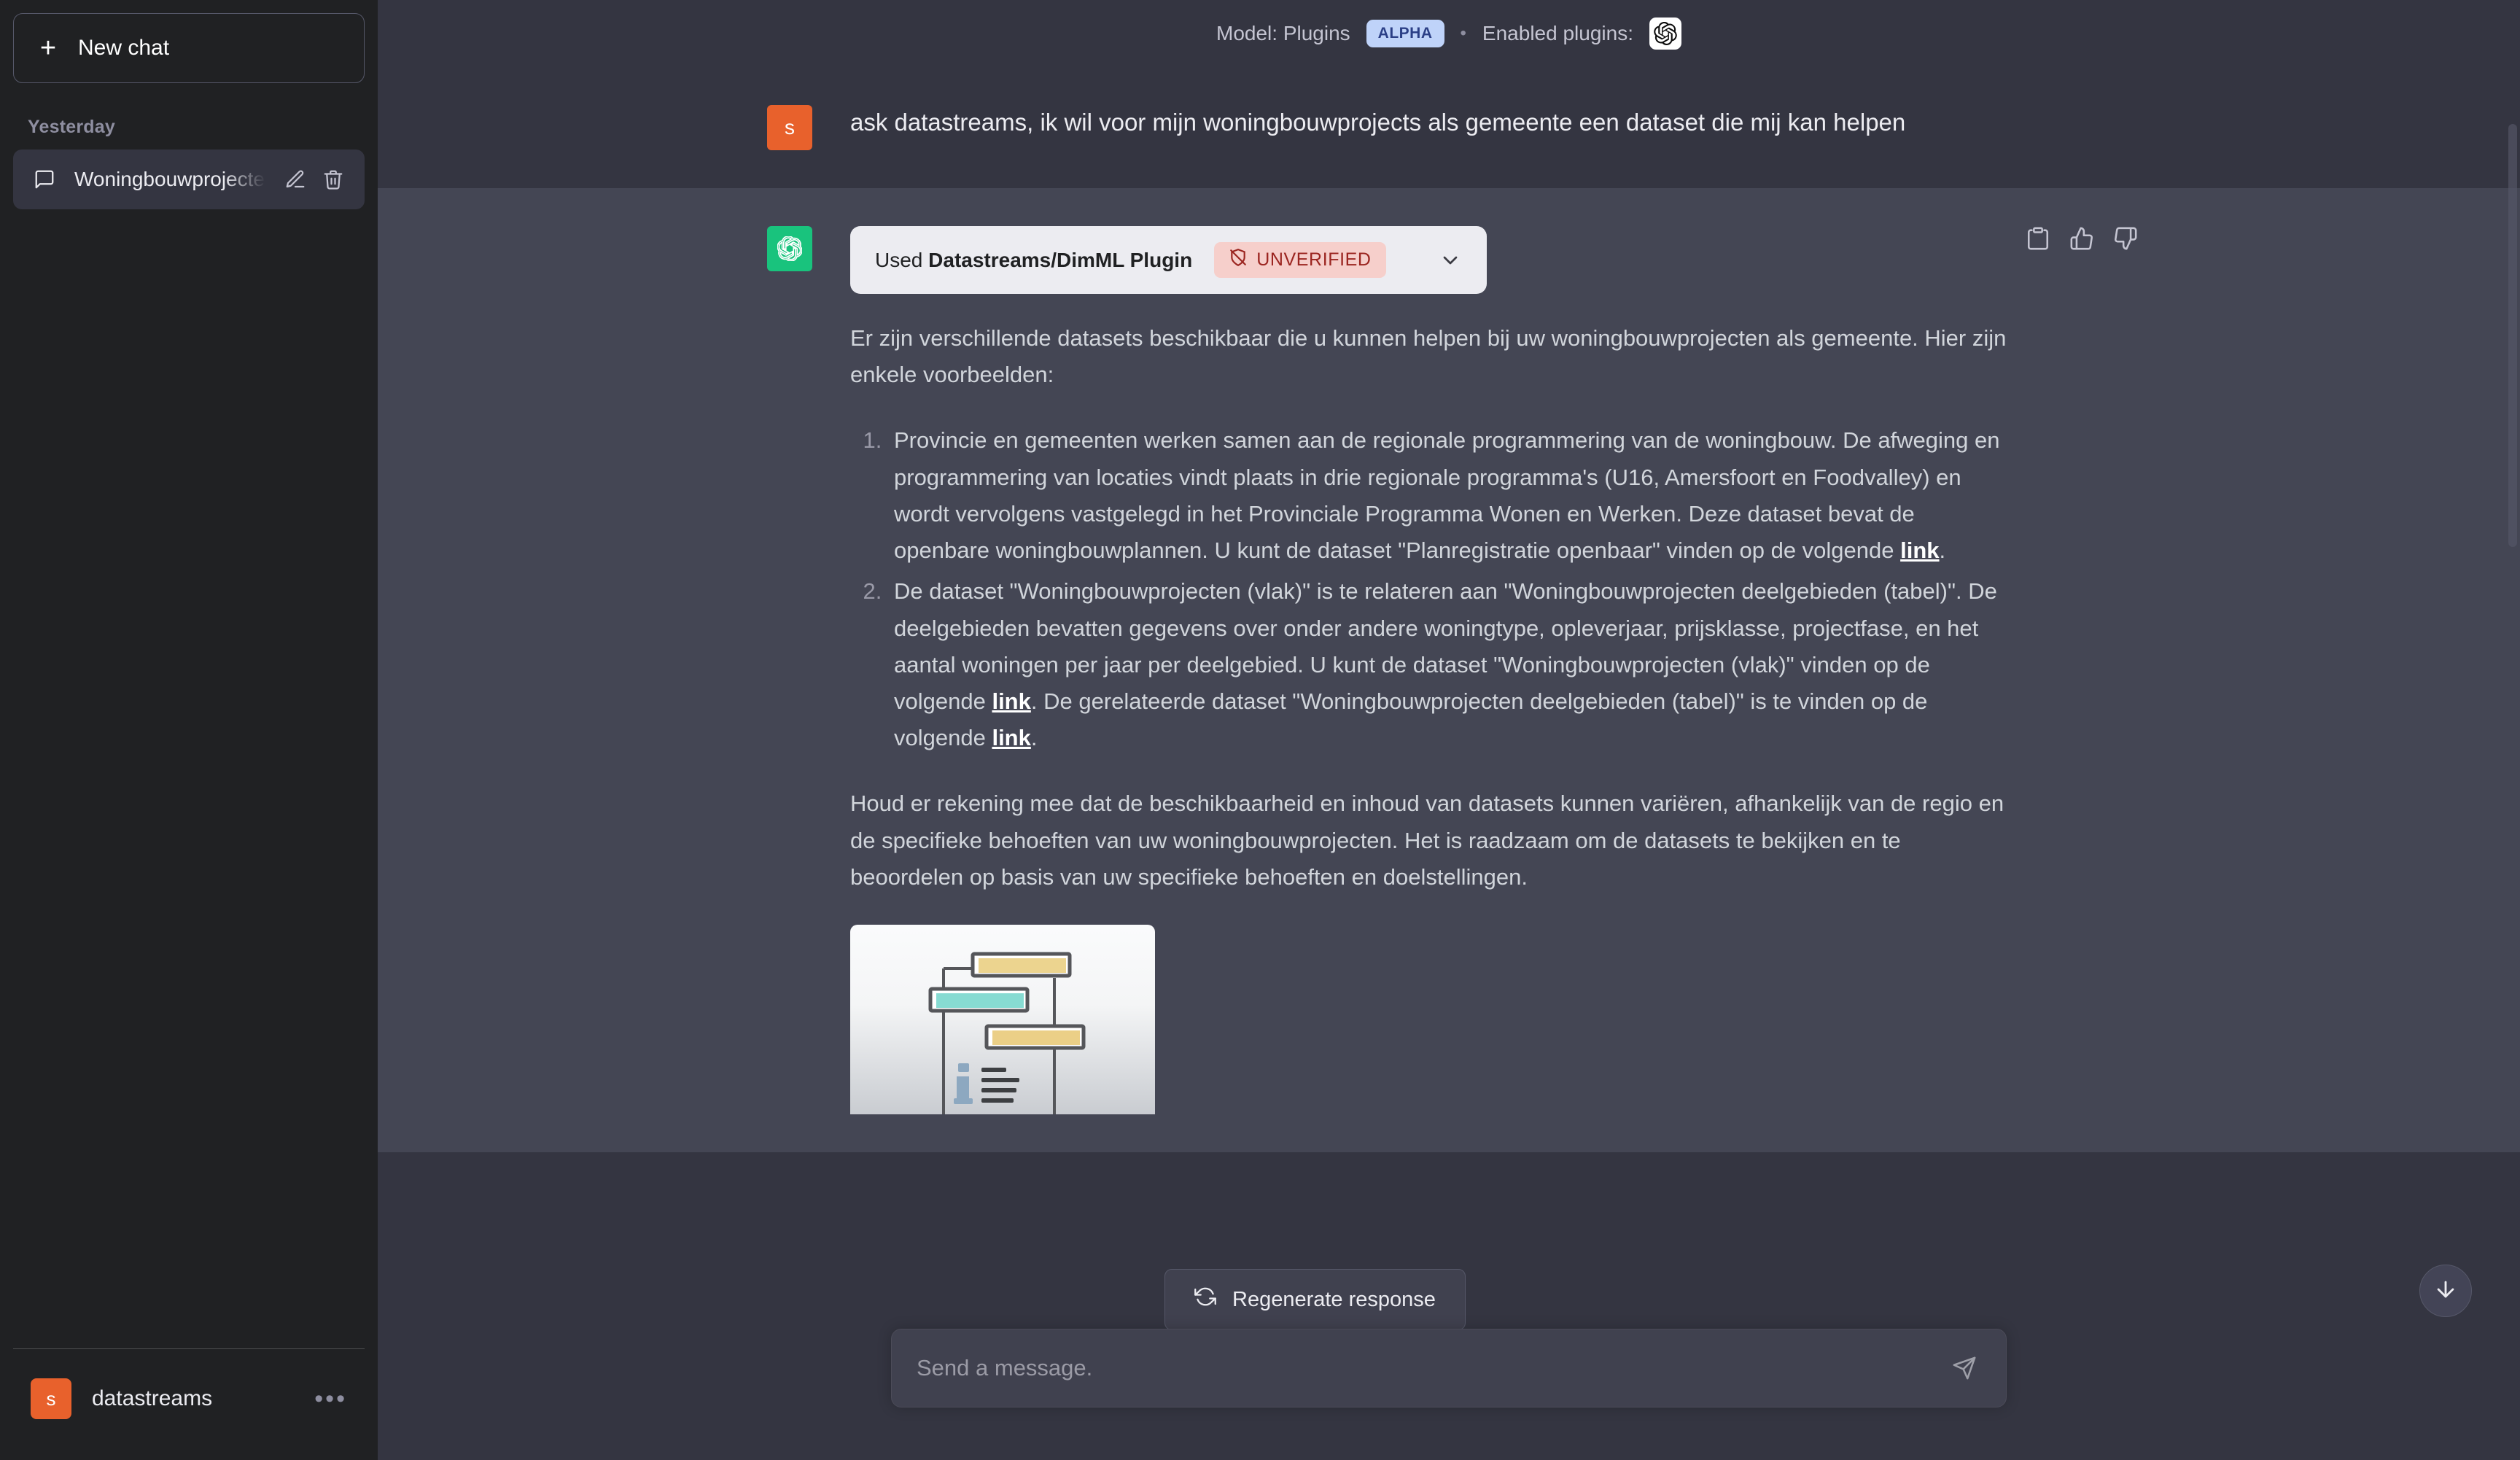 The height and width of the screenshot is (1460, 2520). What do you see at coordinates (1405, 33) in the screenshot?
I see `alpha-badge: ALPHA` at bounding box center [1405, 33].